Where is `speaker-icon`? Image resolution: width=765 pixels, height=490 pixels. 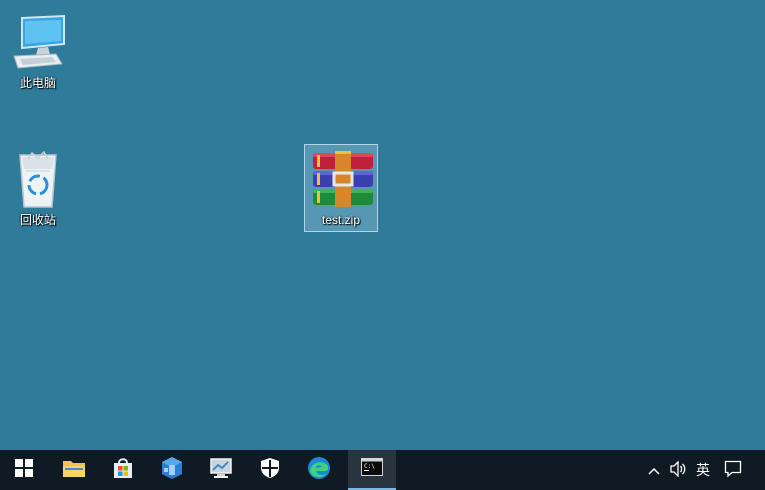
speaker-icon is located at coordinates (678, 469).